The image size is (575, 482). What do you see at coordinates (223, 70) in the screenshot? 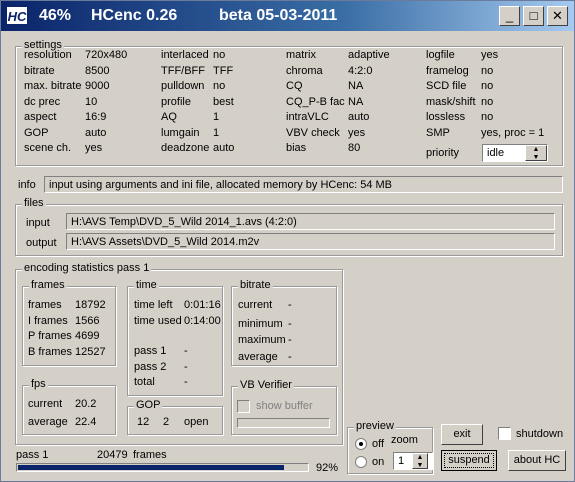
I see `setting-value: TFF` at bounding box center [223, 70].